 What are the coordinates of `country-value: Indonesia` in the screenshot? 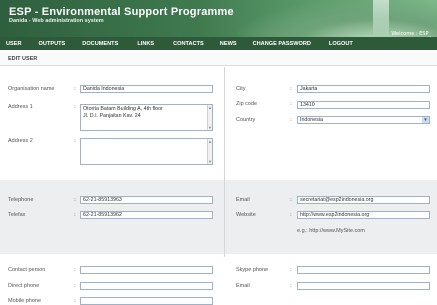 It's located at (311, 120).